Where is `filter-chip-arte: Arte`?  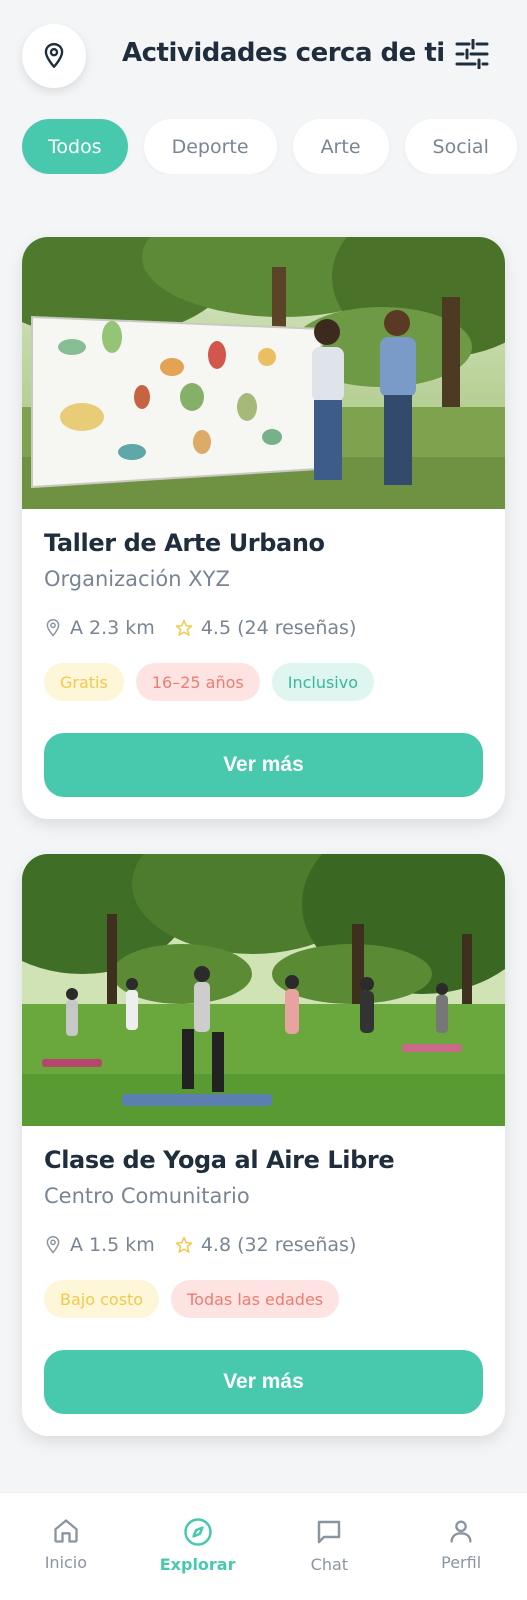
filter-chip-arte: Arte is located at coordinates (340, 146).